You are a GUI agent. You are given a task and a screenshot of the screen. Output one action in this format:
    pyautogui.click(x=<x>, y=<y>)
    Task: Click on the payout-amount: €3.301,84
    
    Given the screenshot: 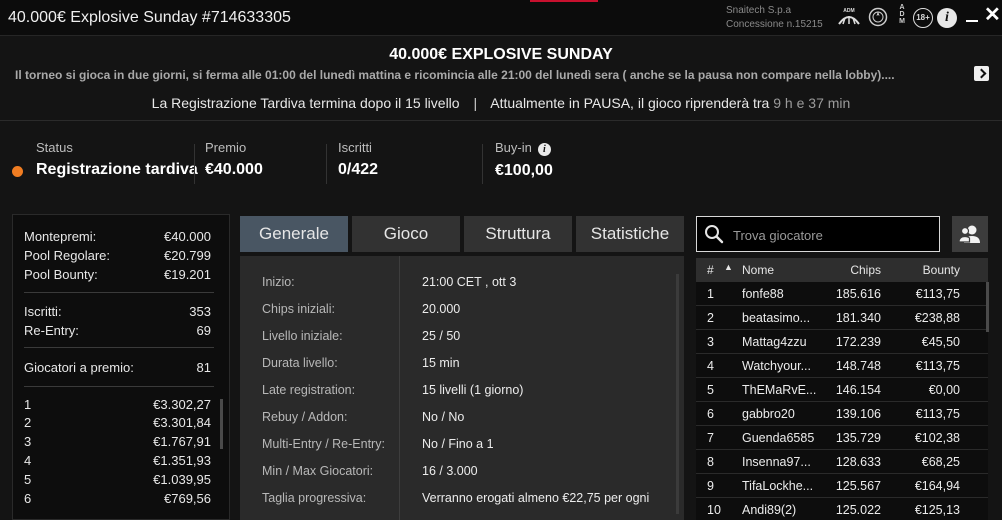 What is the action you would take?
    pyautogui.click(x=182, y=422)
    